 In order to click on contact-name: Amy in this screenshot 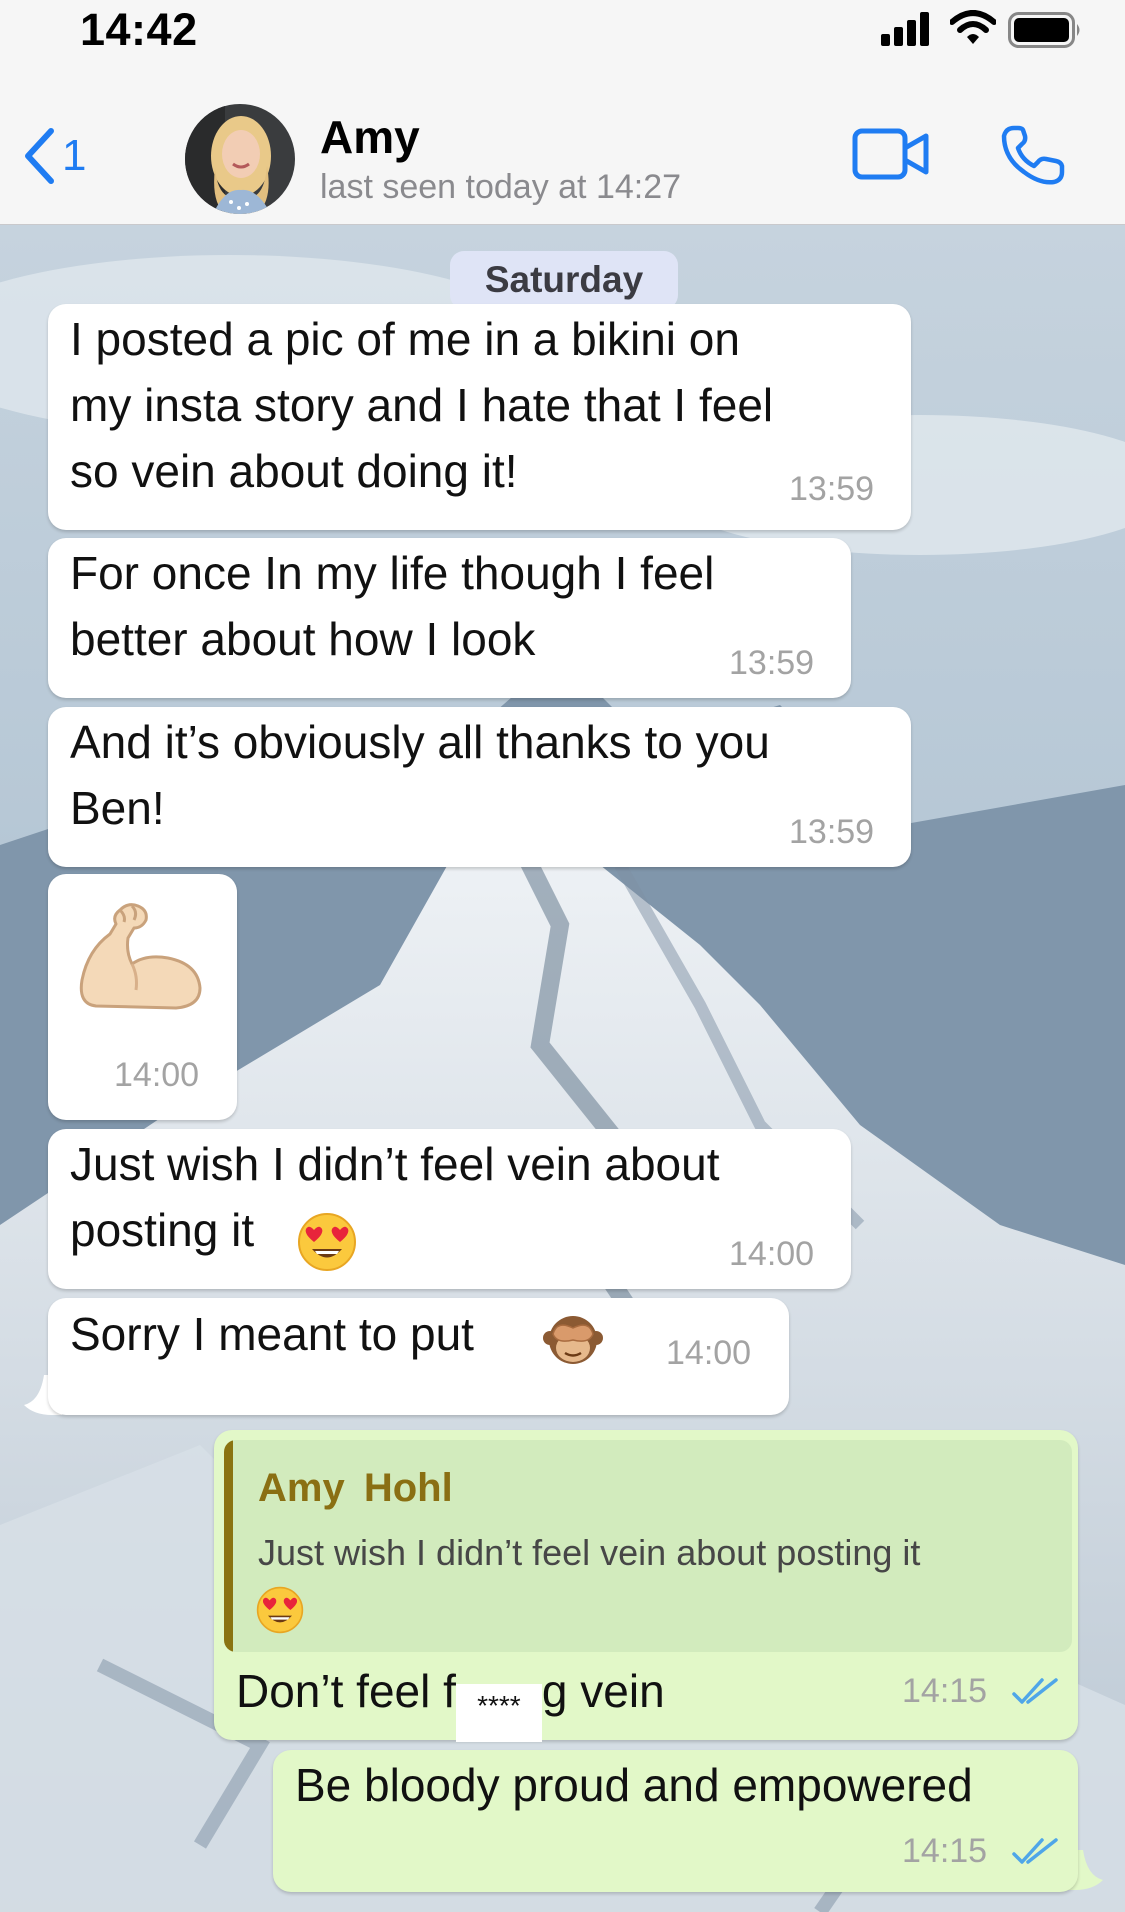, I will do `click(370, 137)`.